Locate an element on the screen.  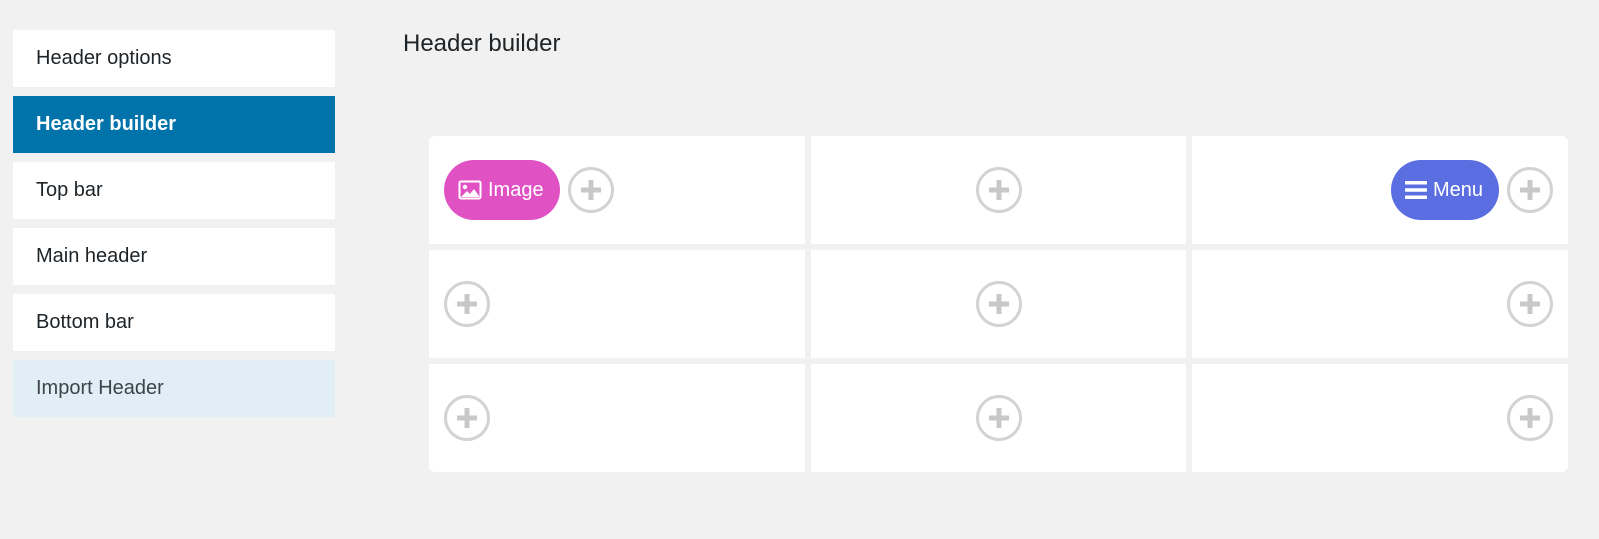
sidebar-item-import-header: Import Header is located at coordinates (174, 388).